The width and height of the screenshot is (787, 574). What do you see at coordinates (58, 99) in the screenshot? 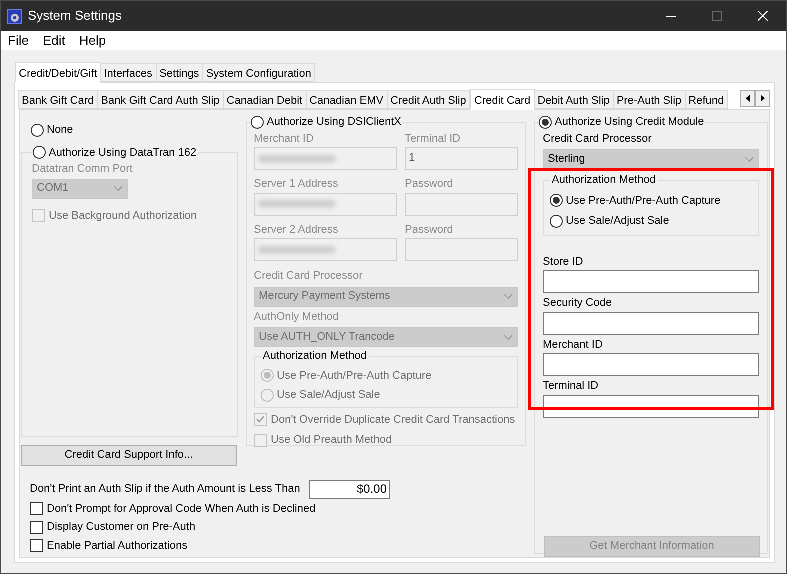
I see `tab: Bank Gift Card` at bounding box center [58, 99].